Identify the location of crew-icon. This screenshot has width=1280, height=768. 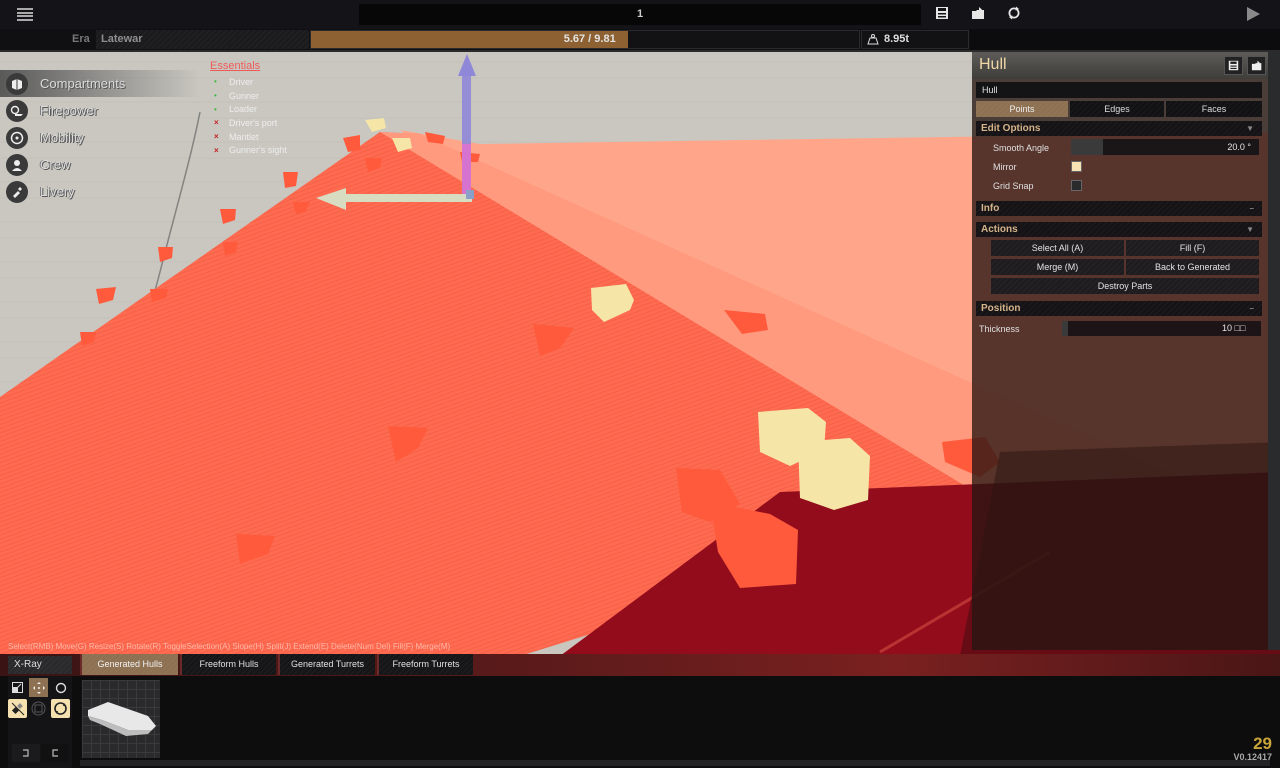
(17, 164).